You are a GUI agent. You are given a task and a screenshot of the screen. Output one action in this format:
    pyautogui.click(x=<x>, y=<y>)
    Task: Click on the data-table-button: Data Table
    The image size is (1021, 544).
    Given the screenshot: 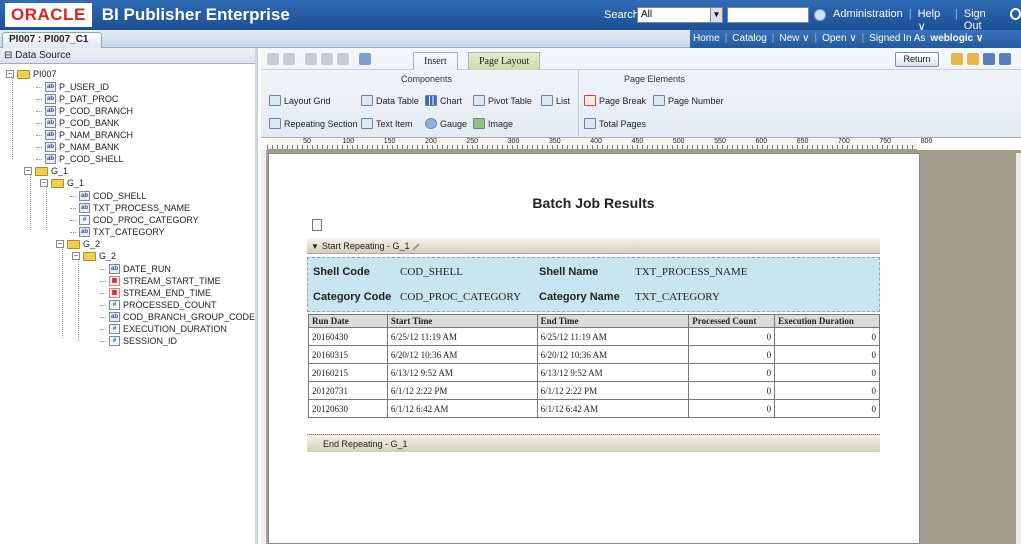 What is the action you would take?
    pyautogui.click(x=390, y=100)
    